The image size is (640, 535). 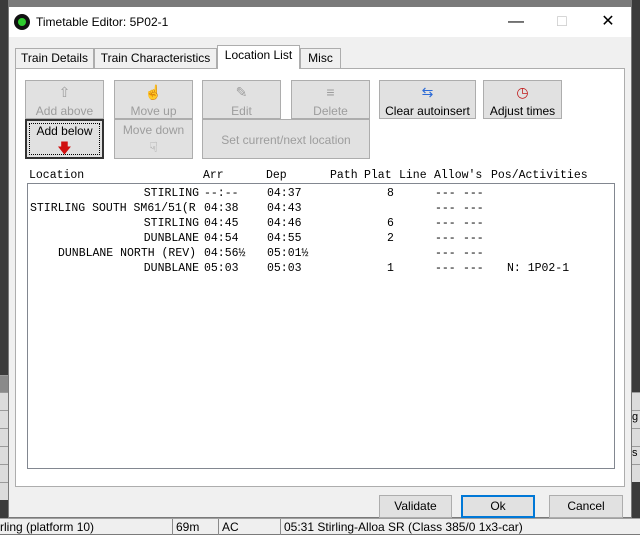 I want to click on set-current-next-location-button: Set current/next location, so click(x=286, y=139).